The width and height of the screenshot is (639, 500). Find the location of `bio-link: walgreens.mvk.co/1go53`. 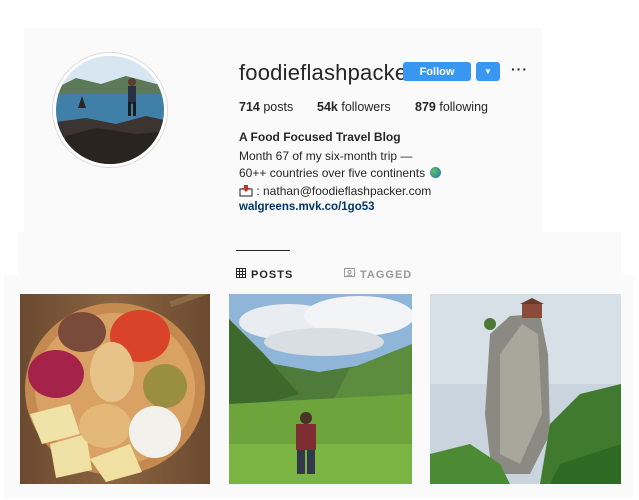

bio-link: walgreens.mvk.co/1go53 is located at coordinates (307, 207).